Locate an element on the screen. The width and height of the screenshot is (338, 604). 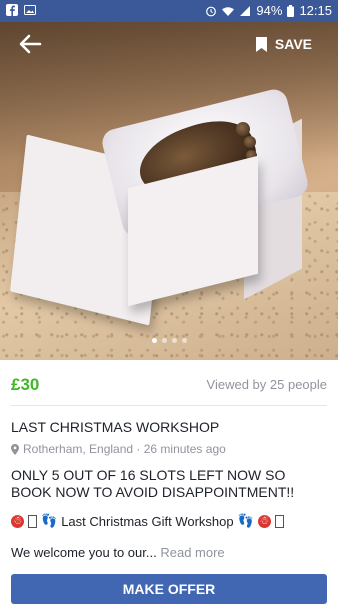
gift-line-text: Last Christmas Gift Workshop is located at coordinates (147, 521).